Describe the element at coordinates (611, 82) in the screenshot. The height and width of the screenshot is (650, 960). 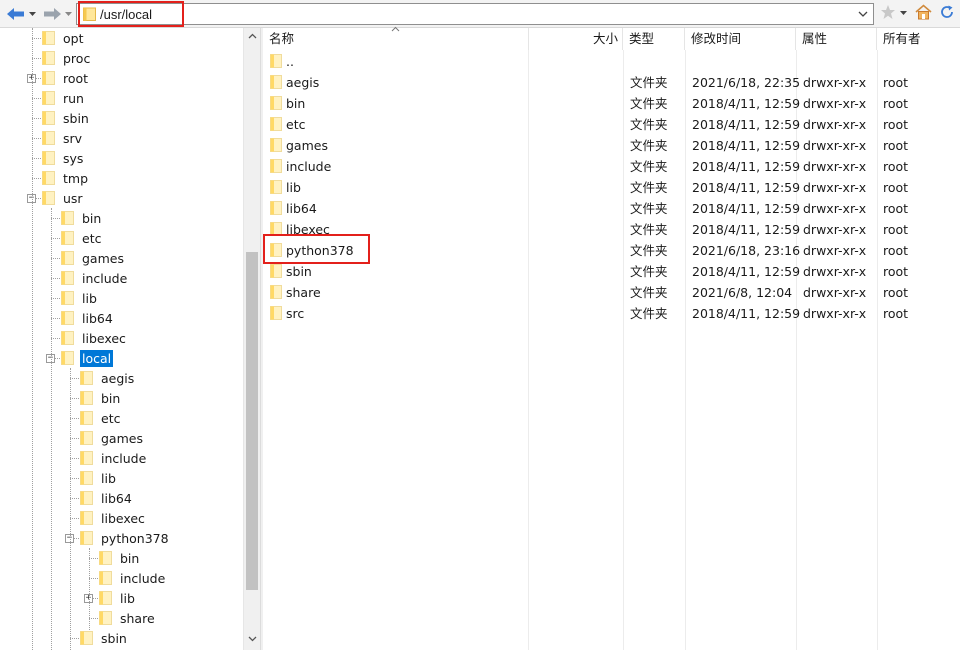
I see `file-row: aegis 文件夹 2021/6/18, 22:35 drwxr-xr-x root` at that location.